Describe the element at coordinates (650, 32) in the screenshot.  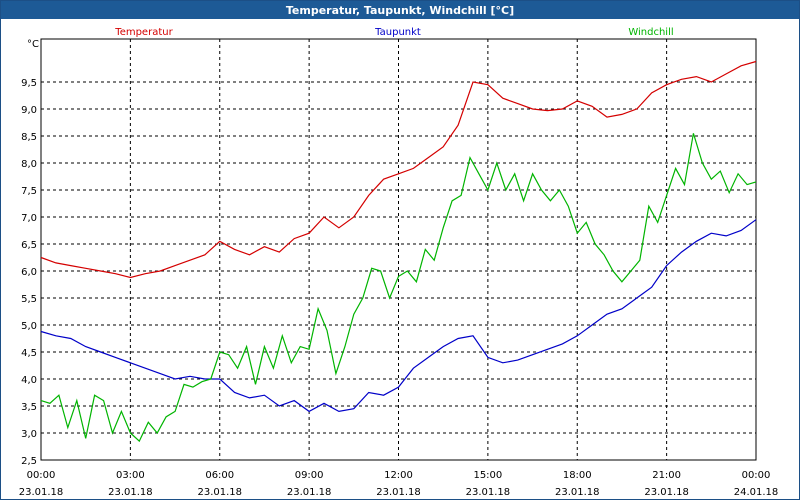
I see `legend-windchill: Windchill` at that location.